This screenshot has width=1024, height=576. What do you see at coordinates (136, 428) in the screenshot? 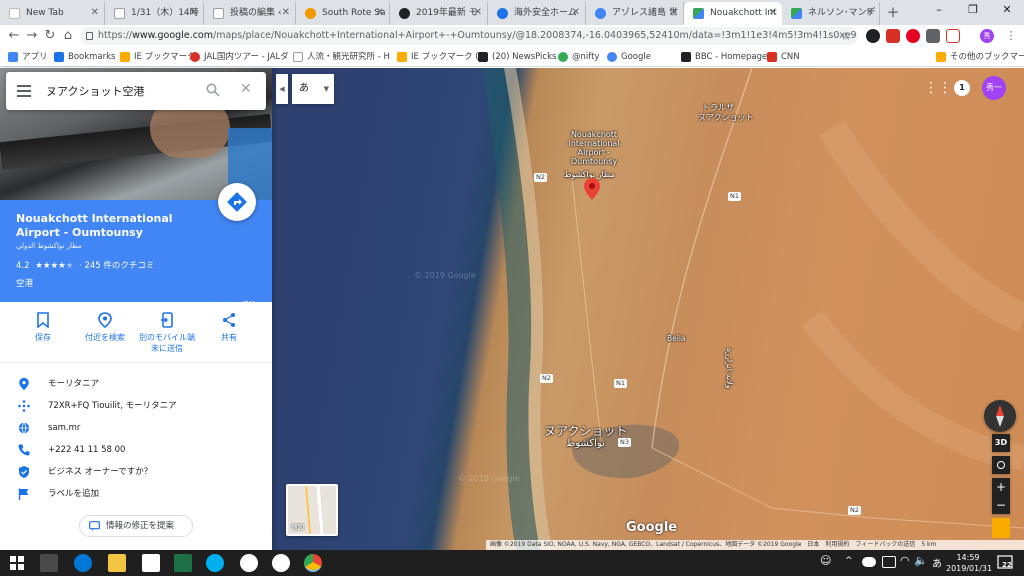
I see `info-website: sam.mr` at bounding box center [136, 428].